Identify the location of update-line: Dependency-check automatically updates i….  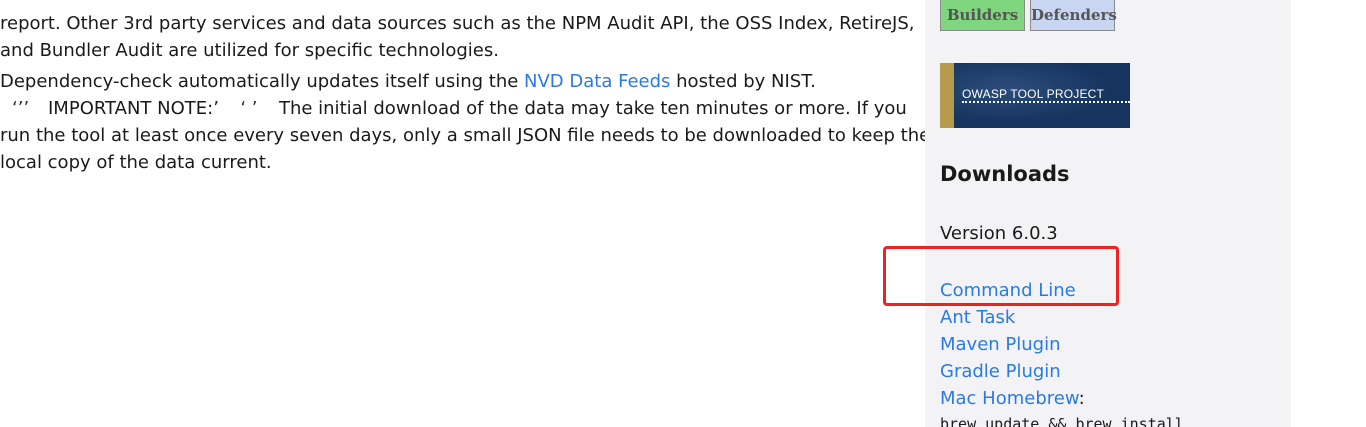
(465, 81).